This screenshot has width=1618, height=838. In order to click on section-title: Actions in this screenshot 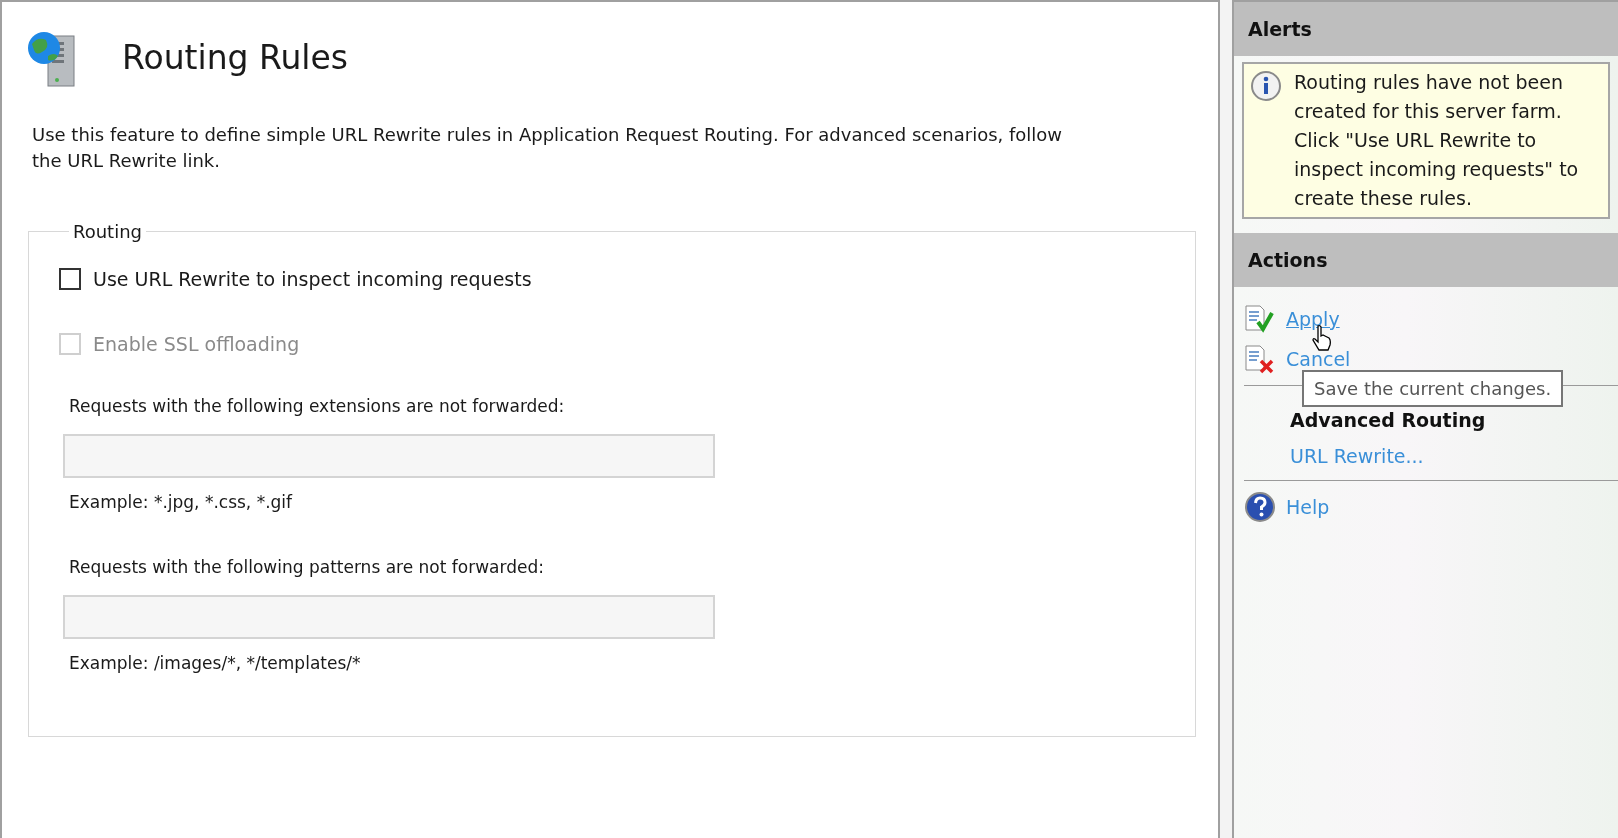, I will do `click(1288, 260)`.